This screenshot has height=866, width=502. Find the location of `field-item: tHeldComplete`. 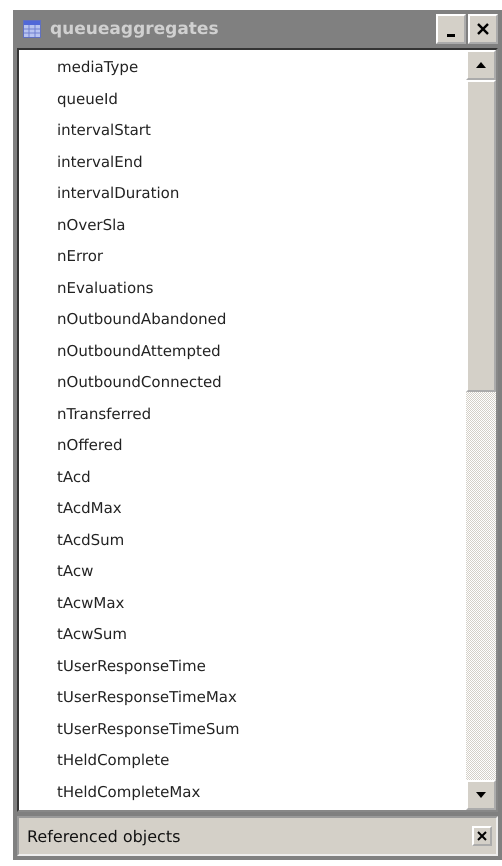

field-item: tHeldComplete is located at coordinates (261, 760).